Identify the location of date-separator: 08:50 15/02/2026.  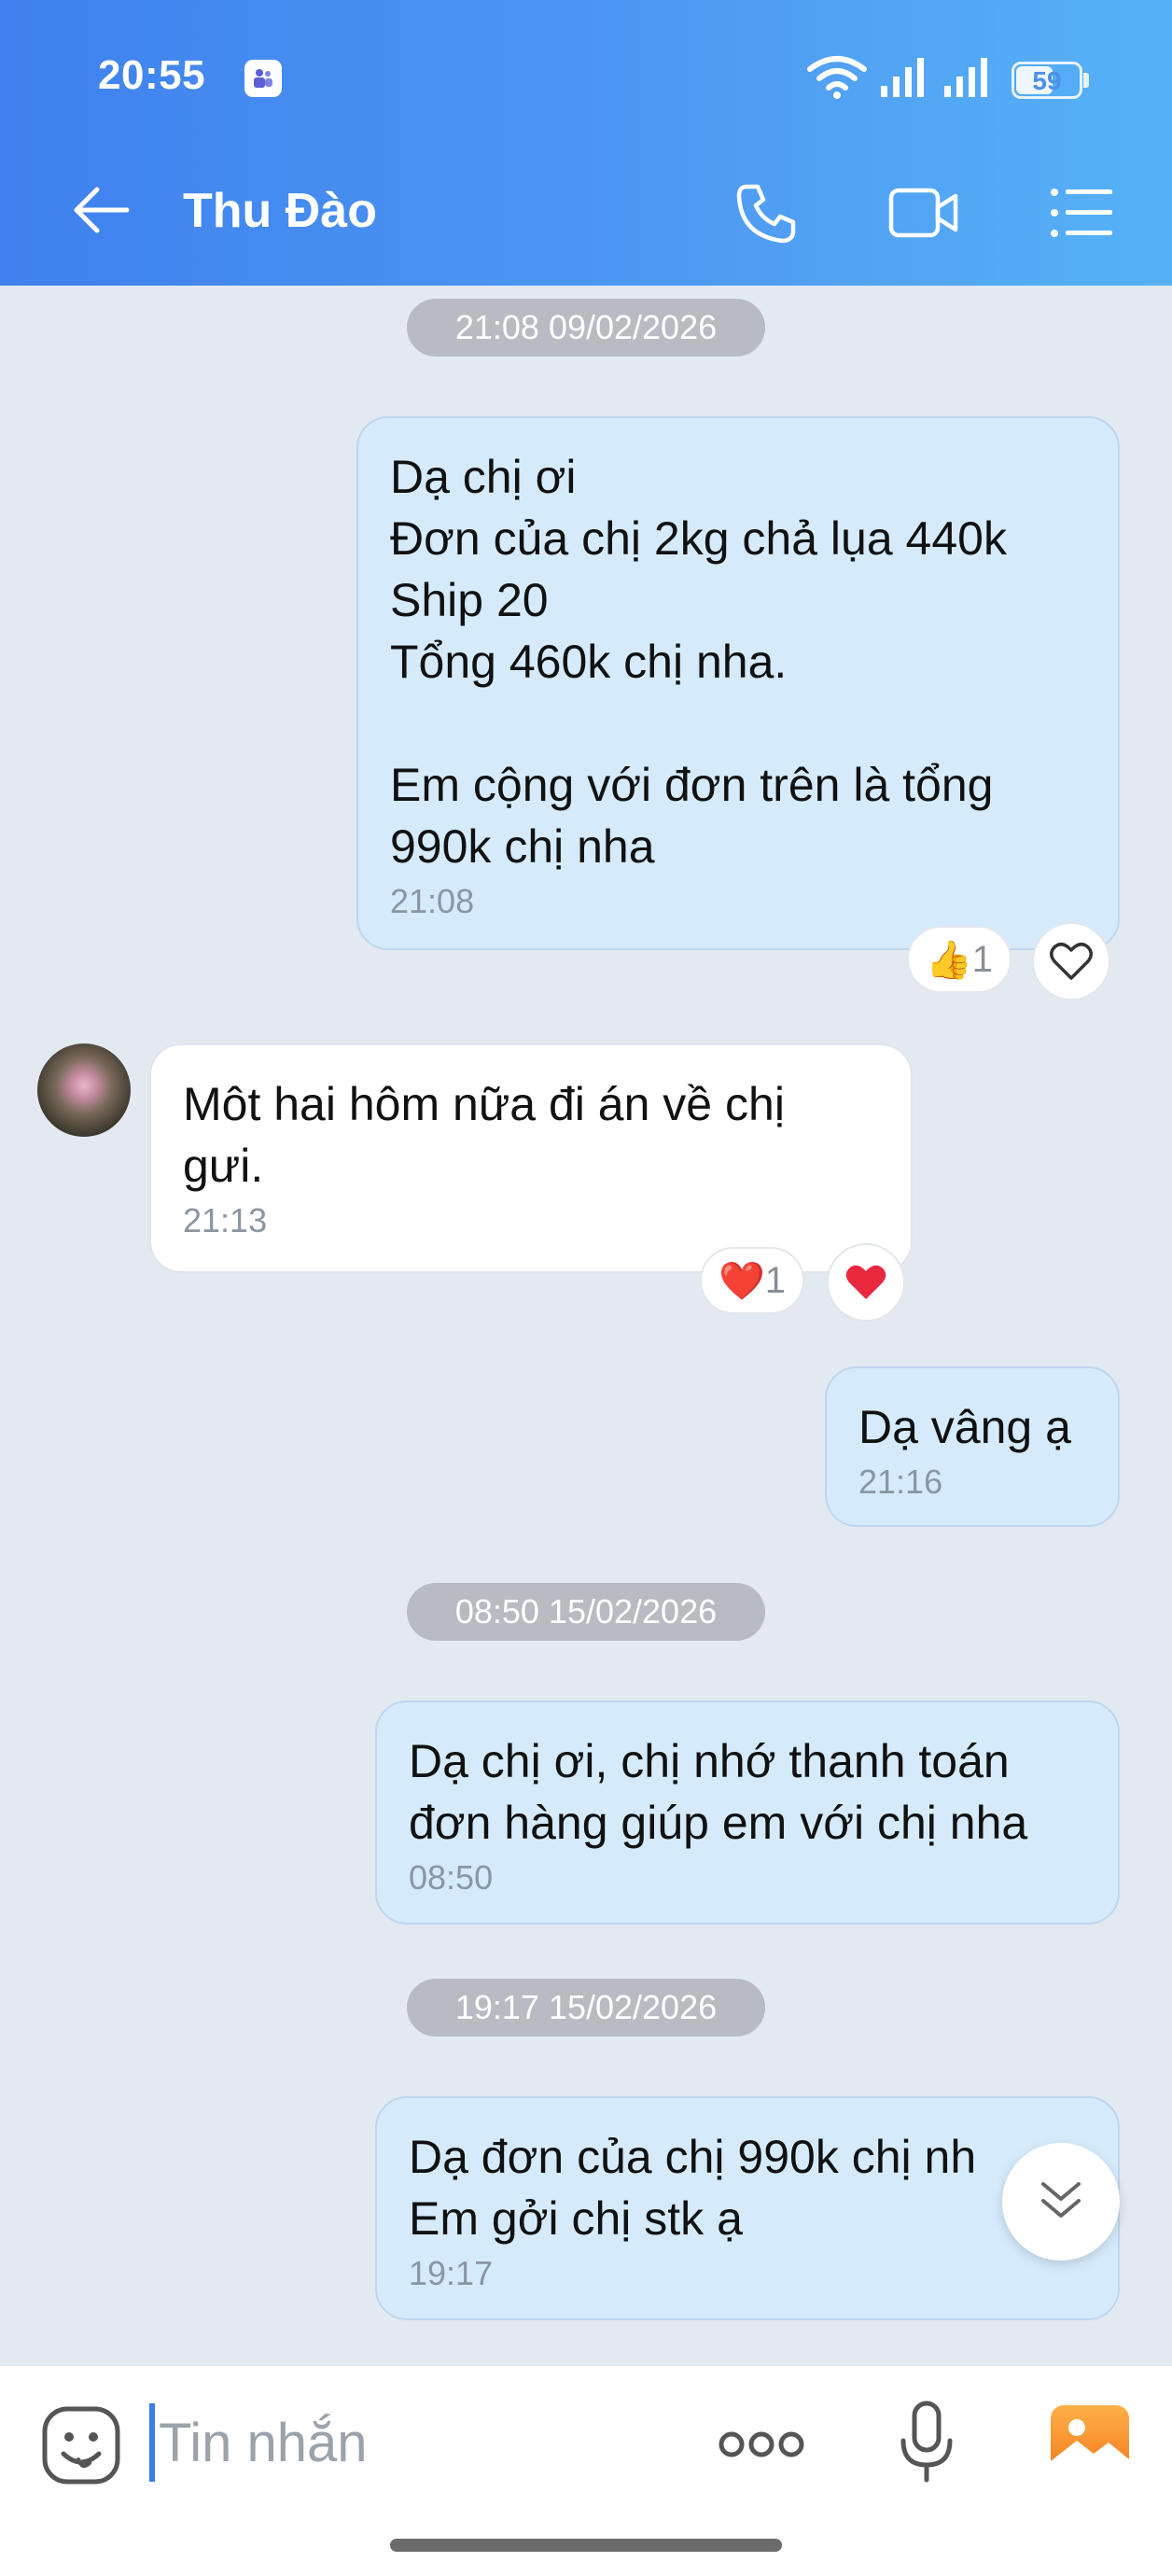
(586, 1612).